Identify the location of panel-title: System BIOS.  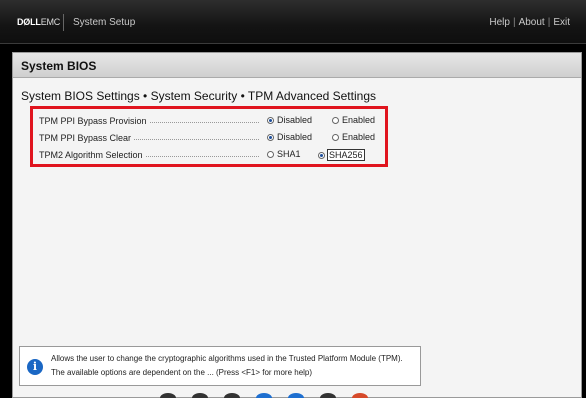
(59, 66).